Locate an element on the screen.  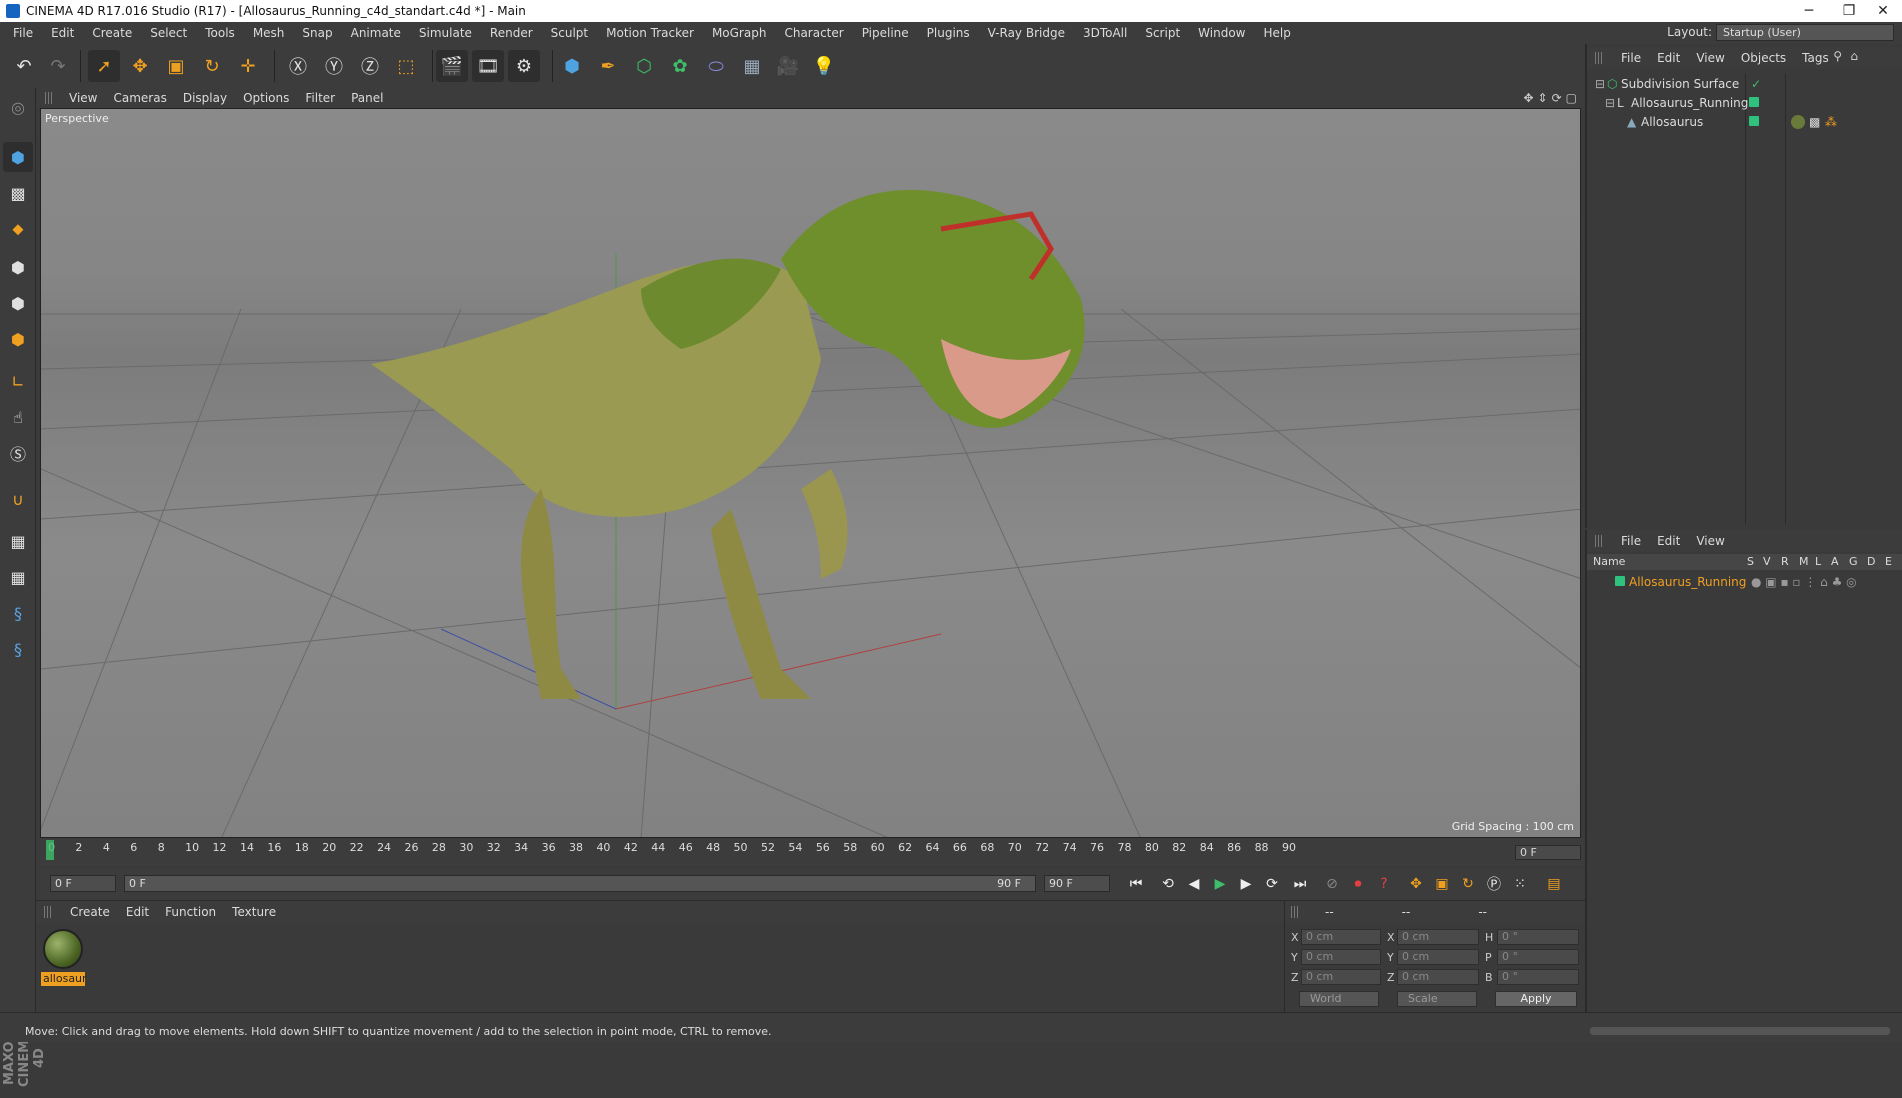
object-row-allosaurus-running: ⊟ L Allosaurus_Running is located at coordinates (1744, 102).